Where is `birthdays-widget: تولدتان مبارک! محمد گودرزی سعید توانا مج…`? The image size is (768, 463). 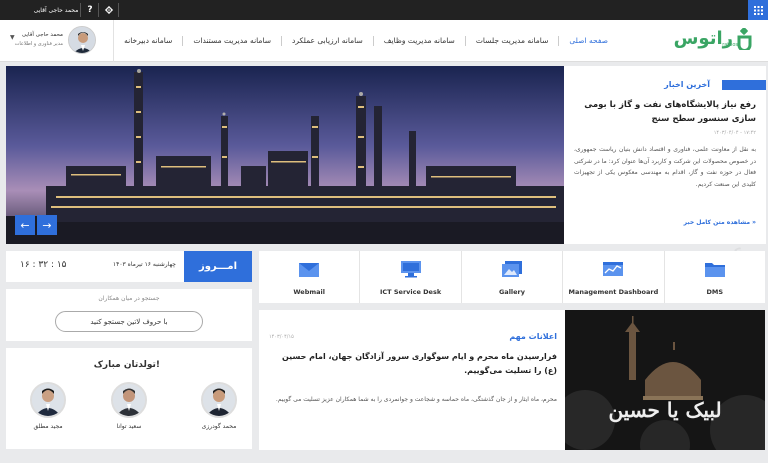
birthdays-widget: تولدتان مبارک! محمد گودرزی سعید توانا مج… is located at coordinates (129, 398).